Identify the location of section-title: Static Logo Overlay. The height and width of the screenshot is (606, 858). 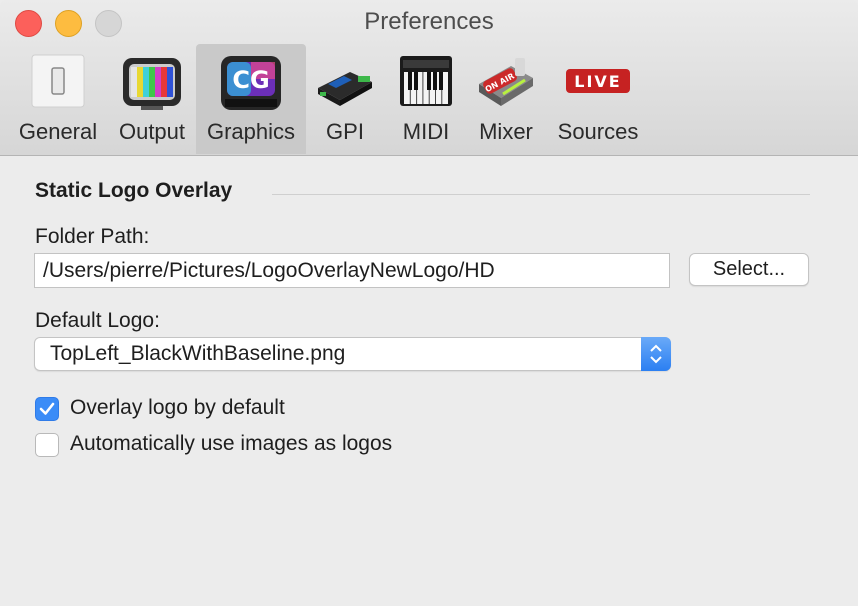
(134, 190).